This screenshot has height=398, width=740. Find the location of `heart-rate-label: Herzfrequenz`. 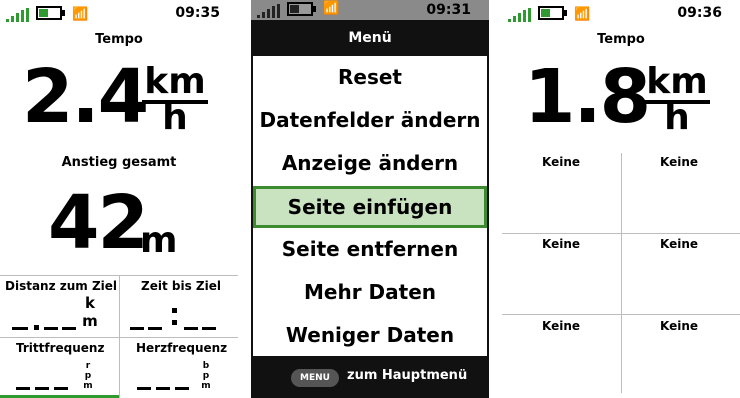

heart-rate-label: Herzfrequenz is located at coordinates (182, 348).